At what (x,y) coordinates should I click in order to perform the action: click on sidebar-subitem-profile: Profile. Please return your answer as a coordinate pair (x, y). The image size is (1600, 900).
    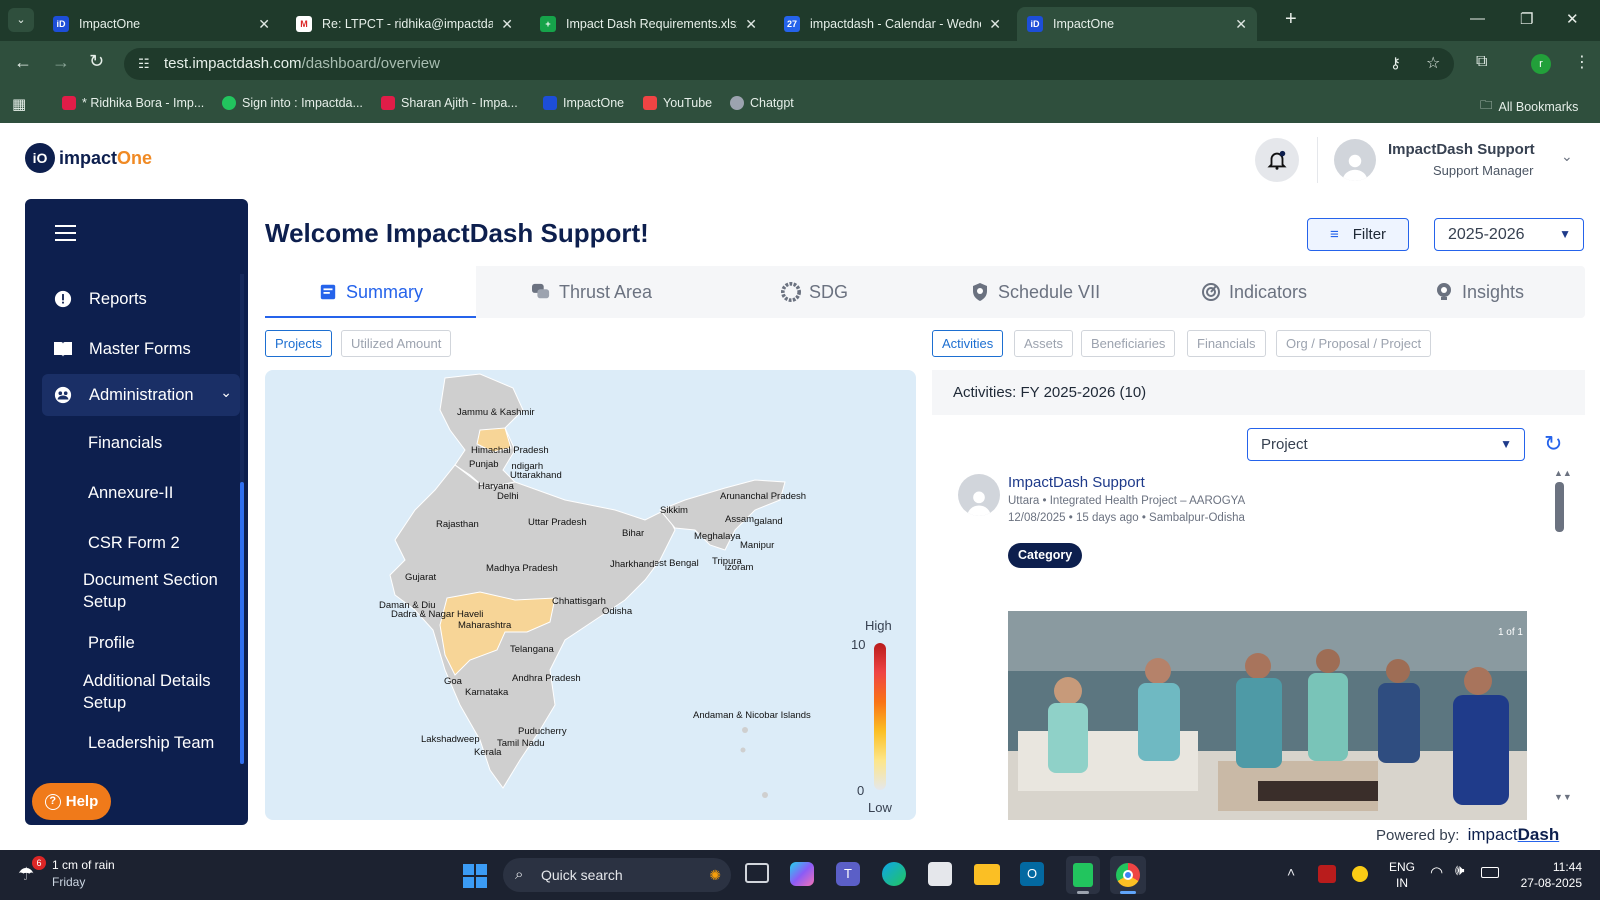
    Looking at the image, I should click on (111, 643).